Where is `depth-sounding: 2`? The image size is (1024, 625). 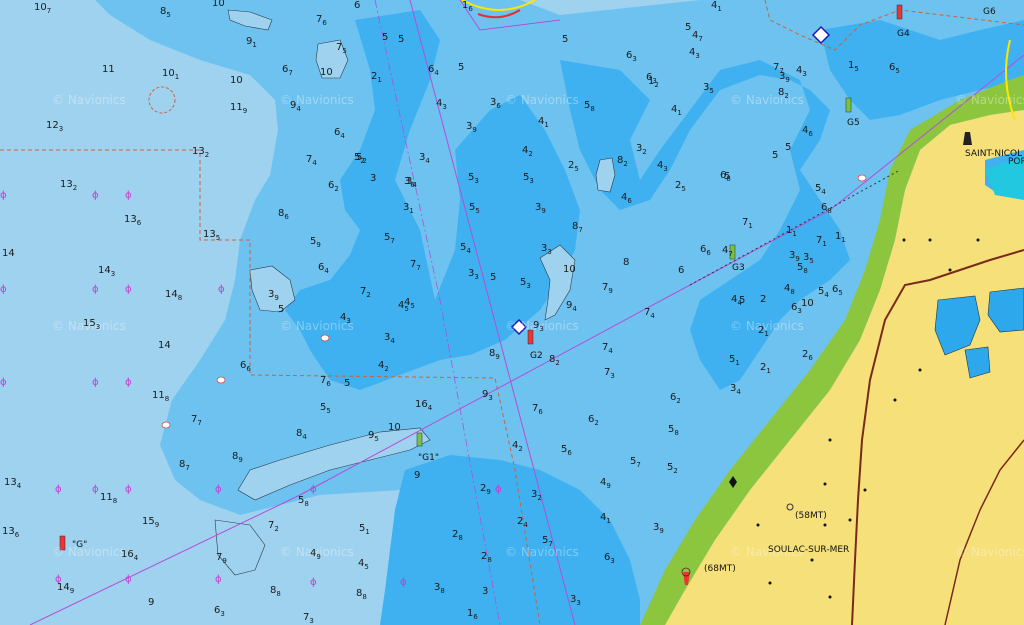
depth-sounding: 2 is located at coordinates (763, 299).